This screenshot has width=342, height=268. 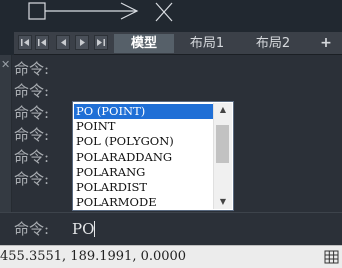 I want to click on grid-icon, so click(x=332, y=257).